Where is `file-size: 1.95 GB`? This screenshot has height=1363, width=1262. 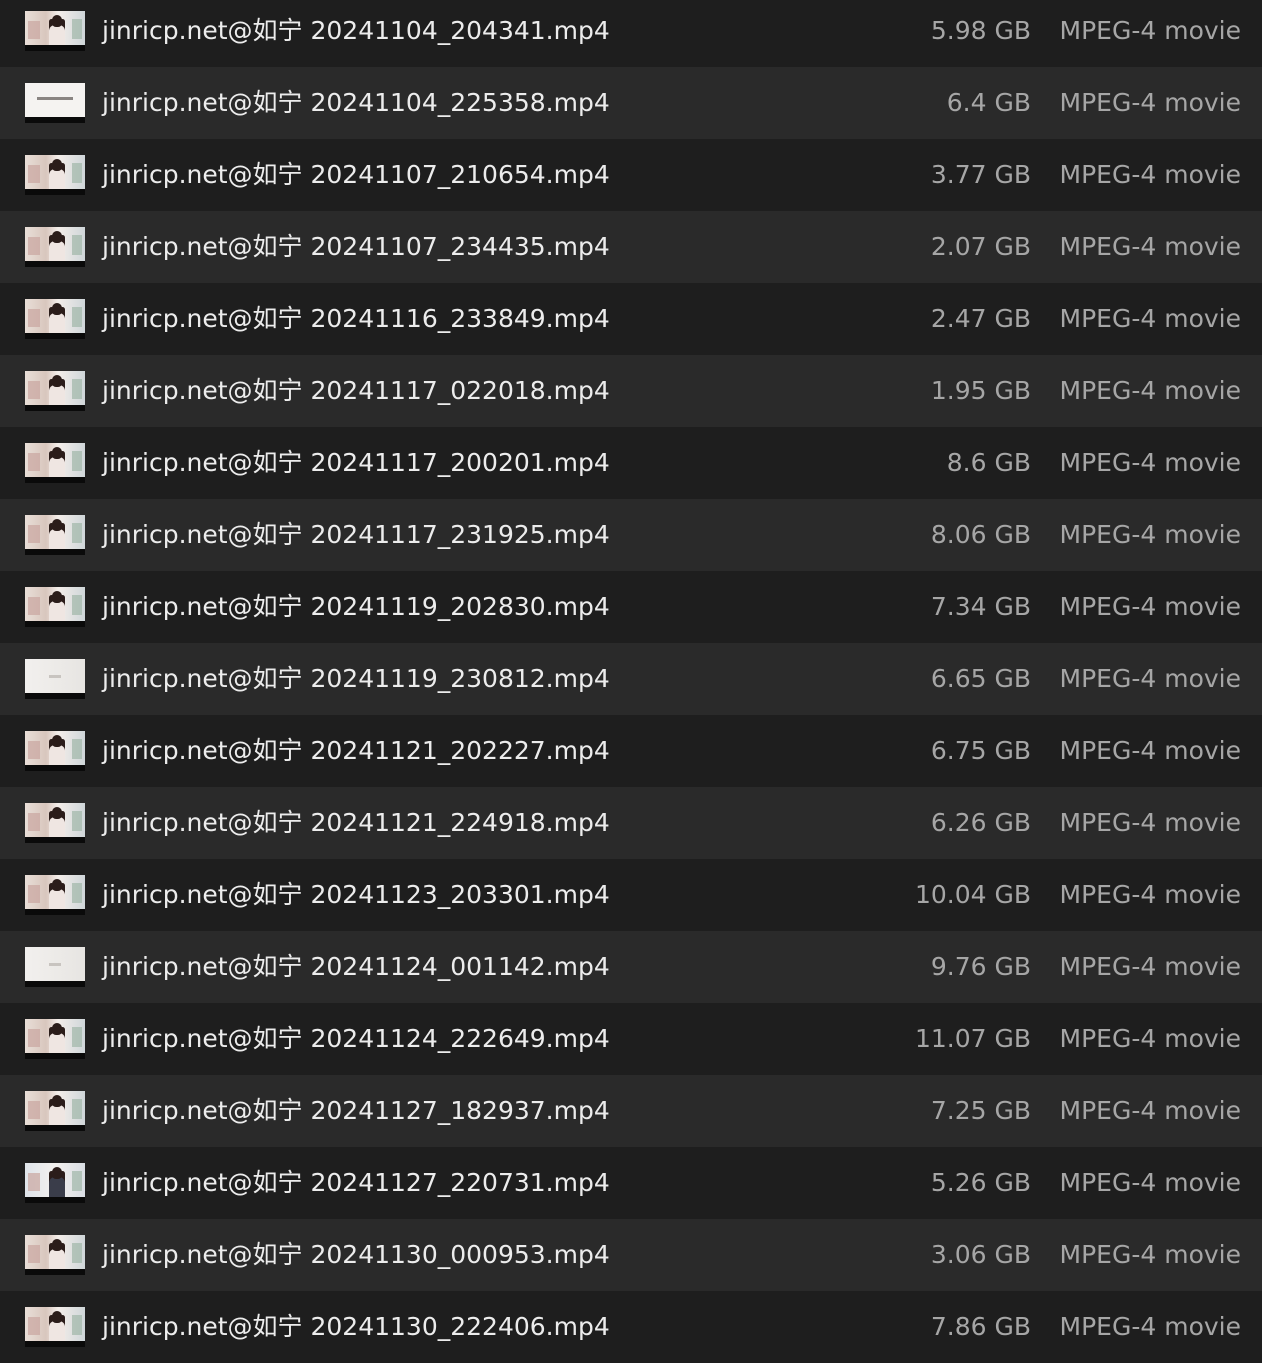
file-size: 1.95 GB is located at coordinates (980, 390).